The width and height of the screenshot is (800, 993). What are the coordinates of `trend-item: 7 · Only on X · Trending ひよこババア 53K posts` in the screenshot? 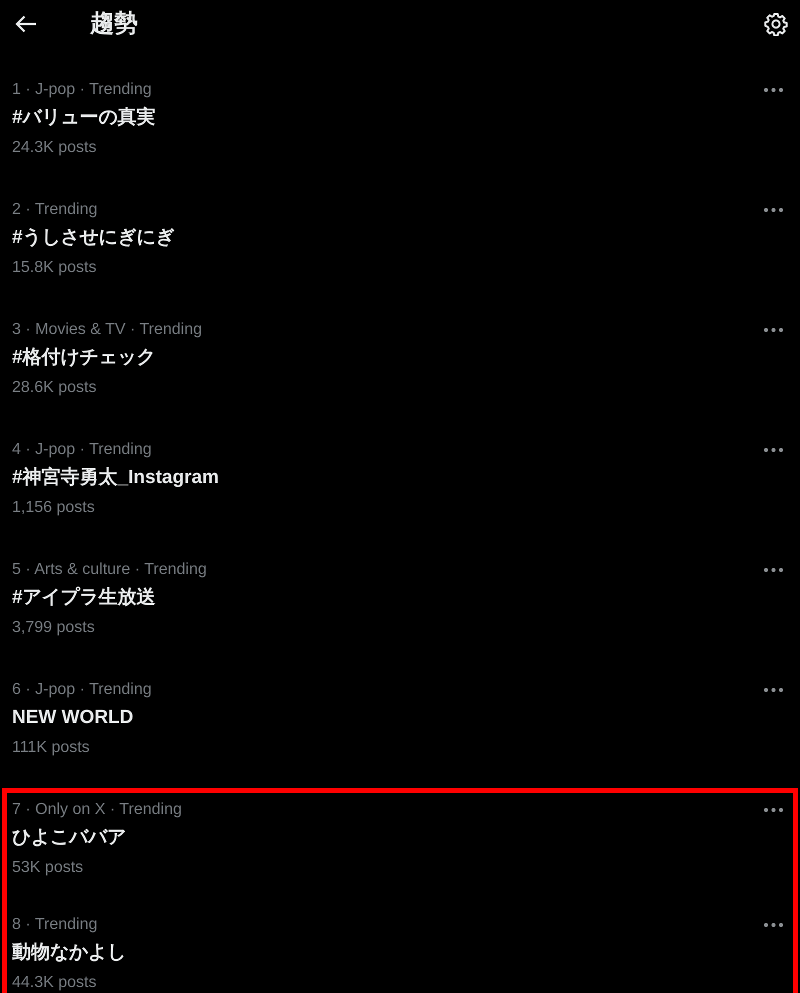 It's located at (400, 848).